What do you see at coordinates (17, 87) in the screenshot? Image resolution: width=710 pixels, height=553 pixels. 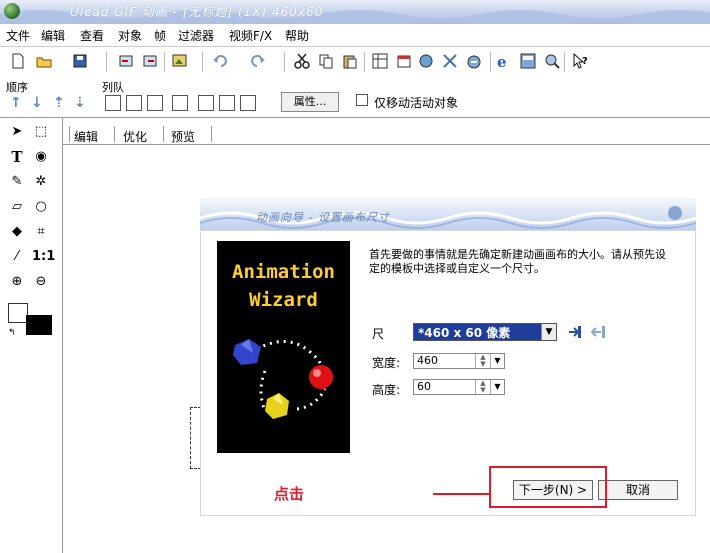 I see `order-label: 顺序` at bounding box center [17, 87].